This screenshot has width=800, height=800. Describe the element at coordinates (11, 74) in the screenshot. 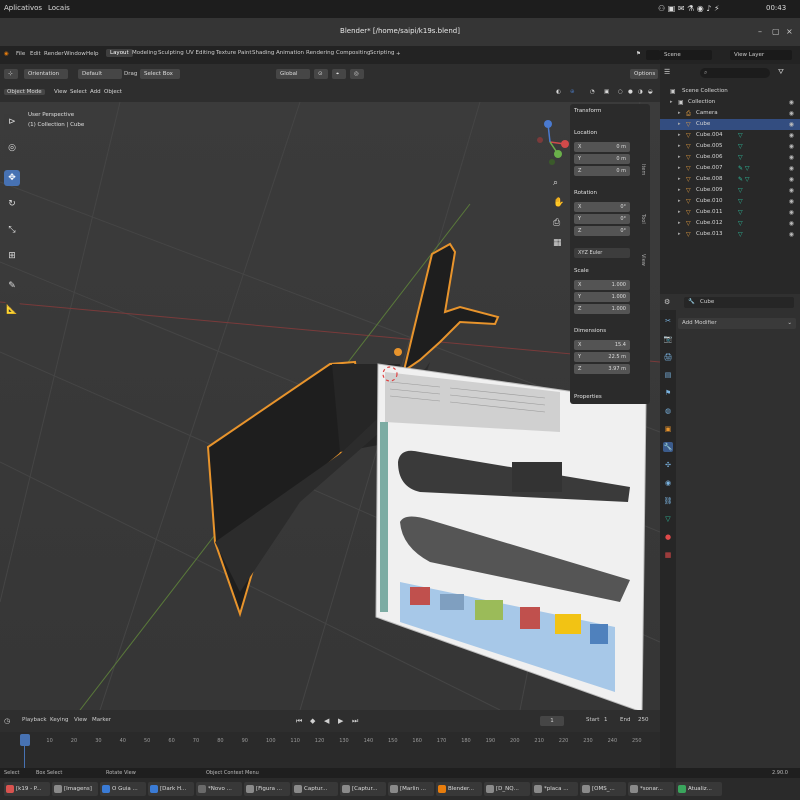

I see `select-tool-icon: ⊹` at that location.